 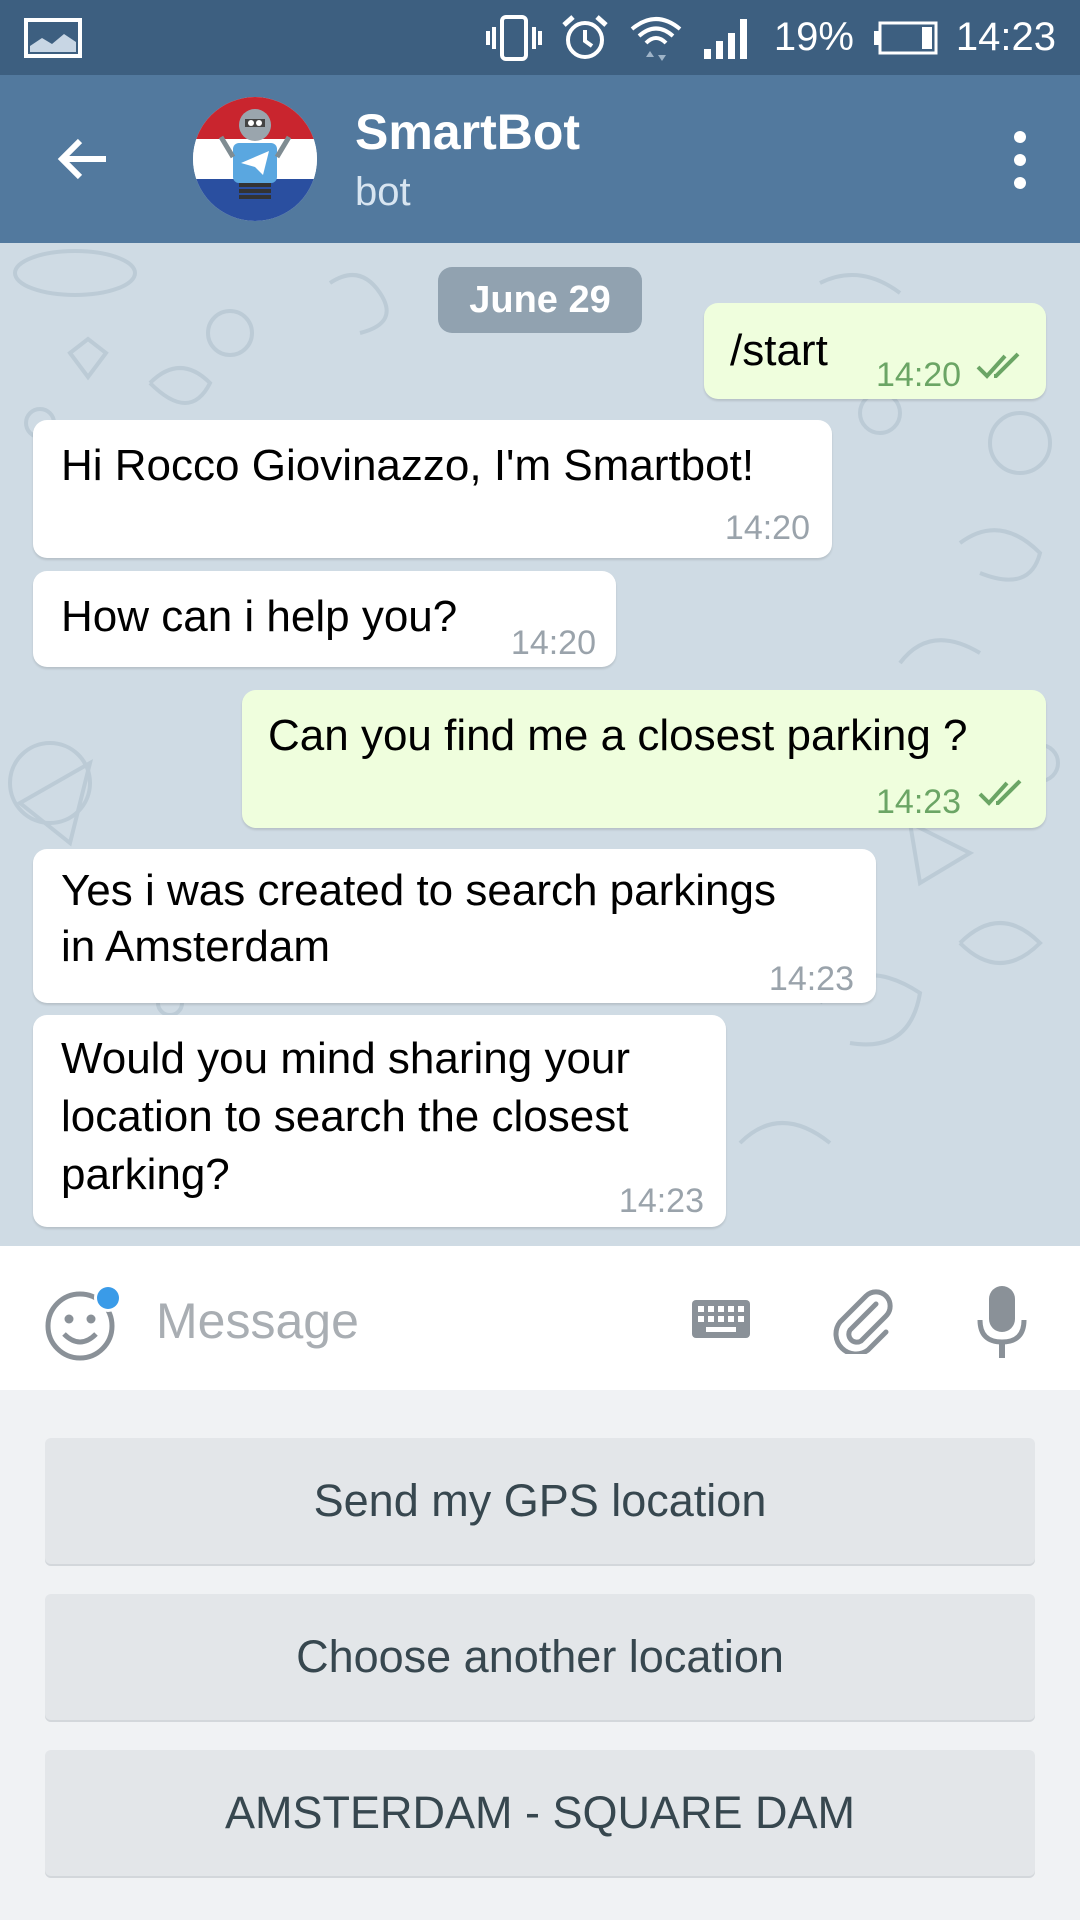 I want to click on gallery-notification-icon, so click(x=53, y=38).